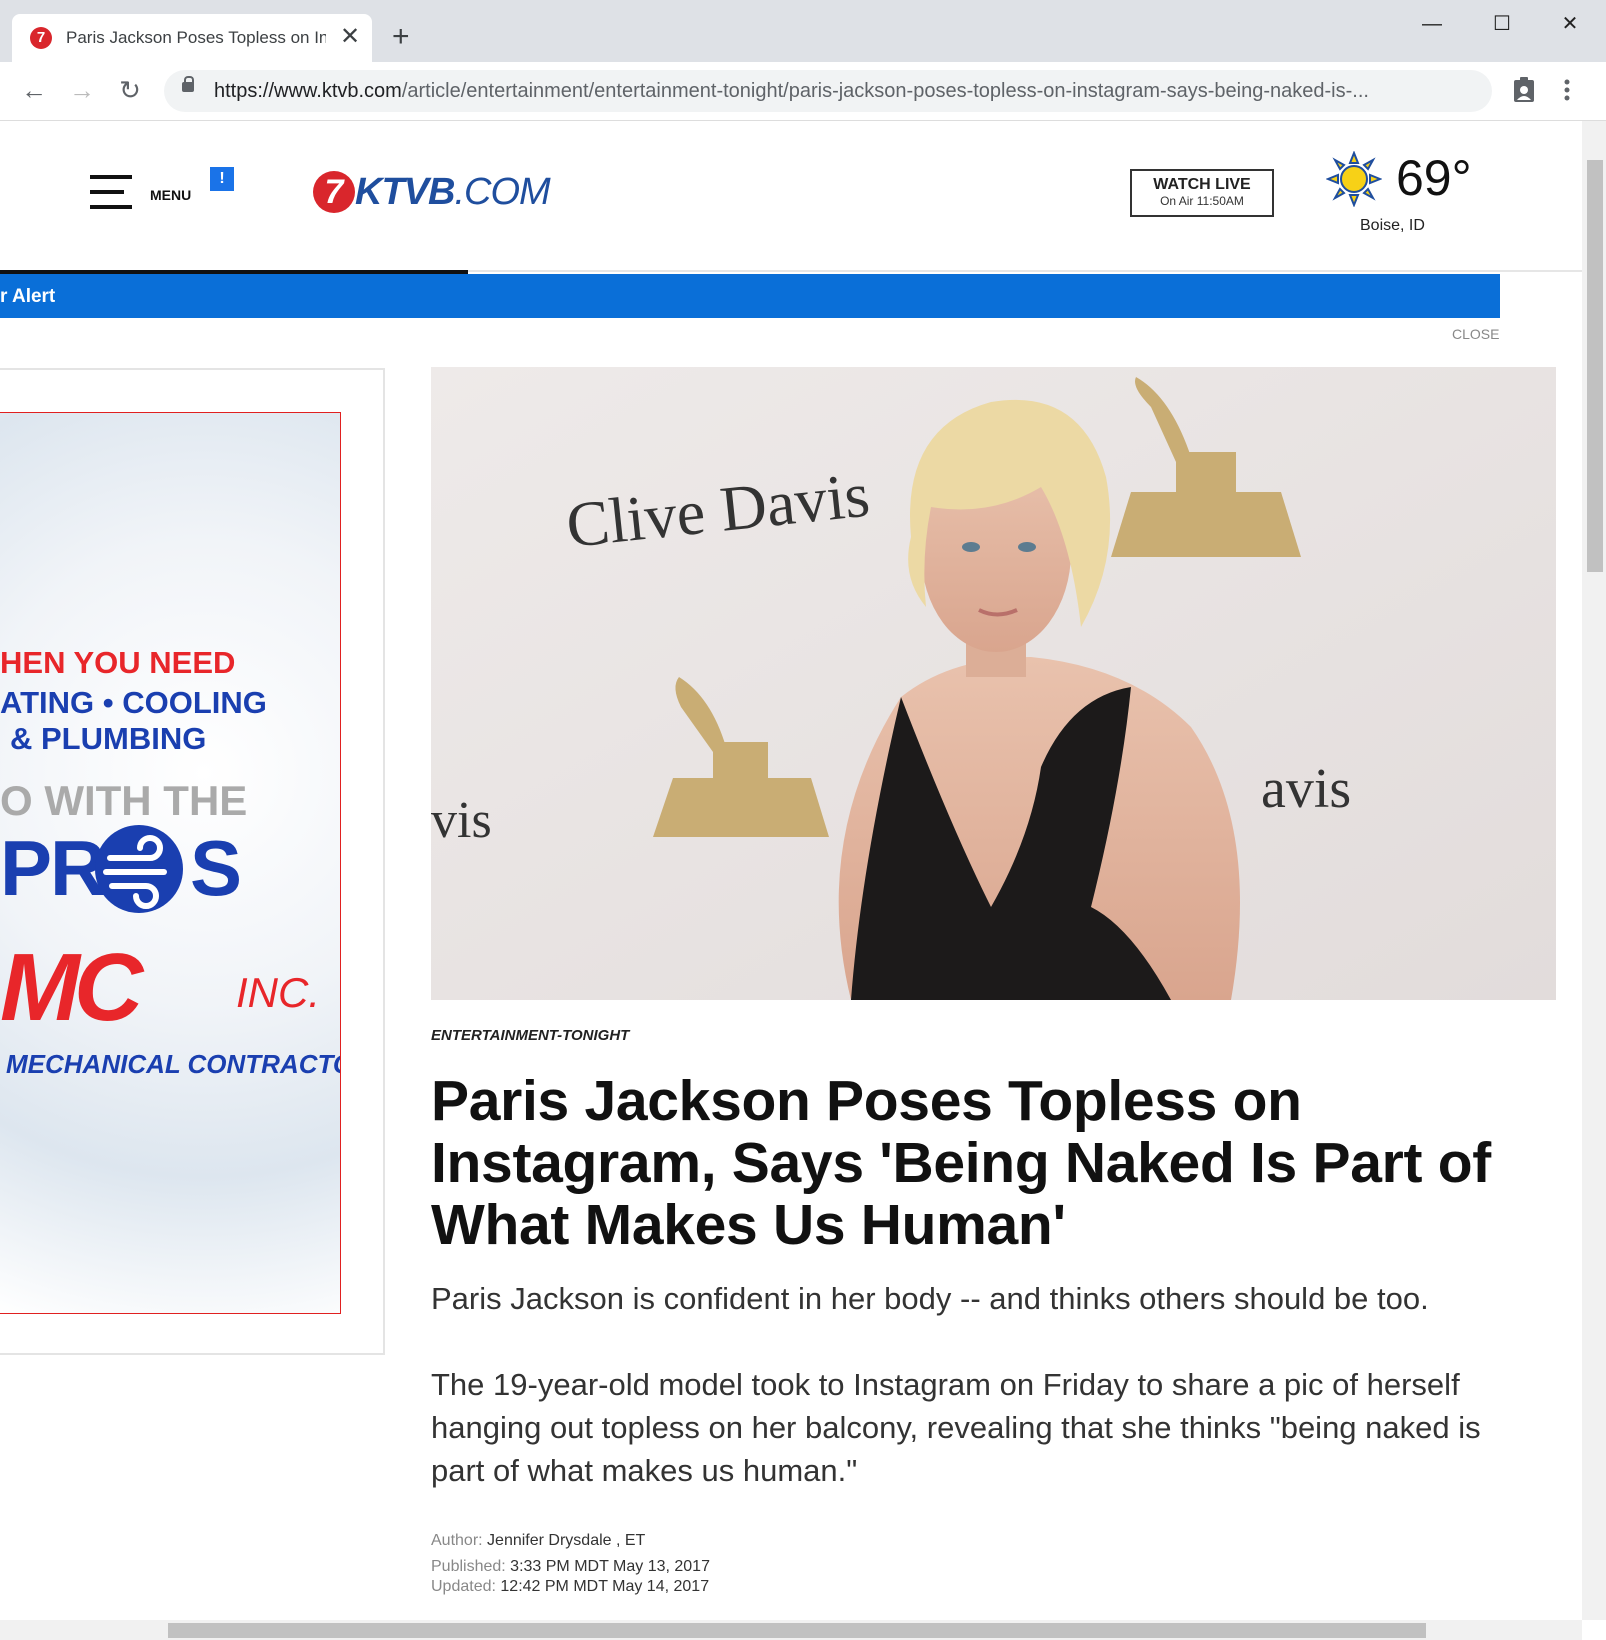 Image resolution: width=1606 pixels, height=1640 pixels. What do you see at coordinates (350, 37) in the screenshot?
I see `tab-close-icon: ✕` at bounding box center [350, 37].